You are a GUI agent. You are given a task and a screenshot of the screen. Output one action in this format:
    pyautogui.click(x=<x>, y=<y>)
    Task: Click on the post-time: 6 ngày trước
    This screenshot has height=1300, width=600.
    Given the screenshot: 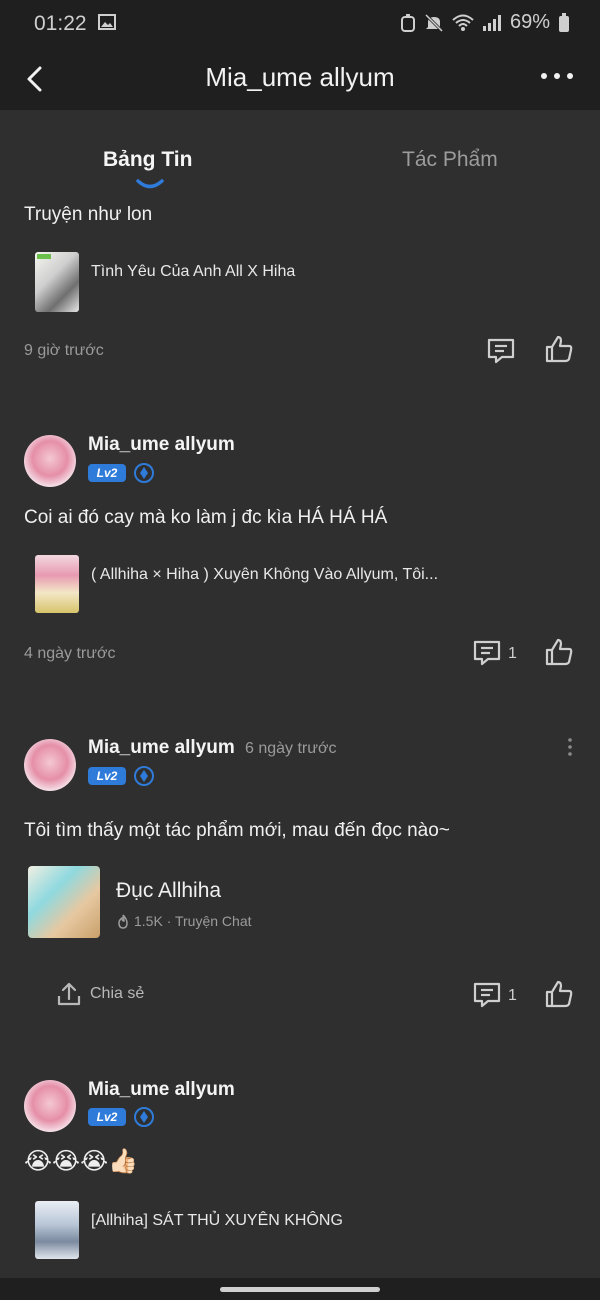 What is the action you would take?
    pyautogui.click(x=291, y=748)
    